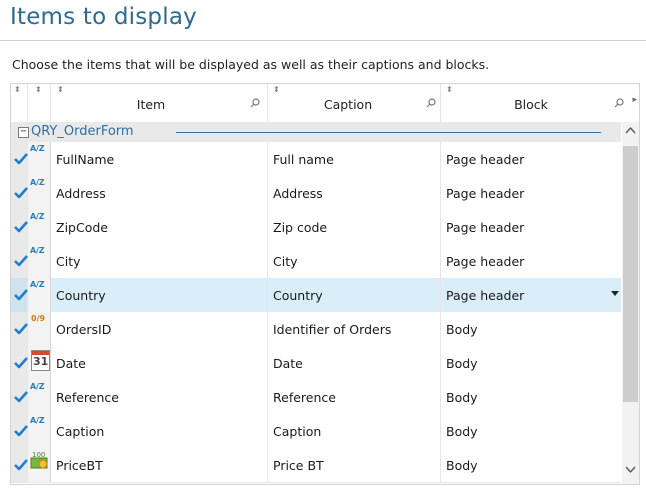 This screenshot has width=646, height=488. I want to click on table-row: A/Z Caption Caption Body, so click(316, 431).